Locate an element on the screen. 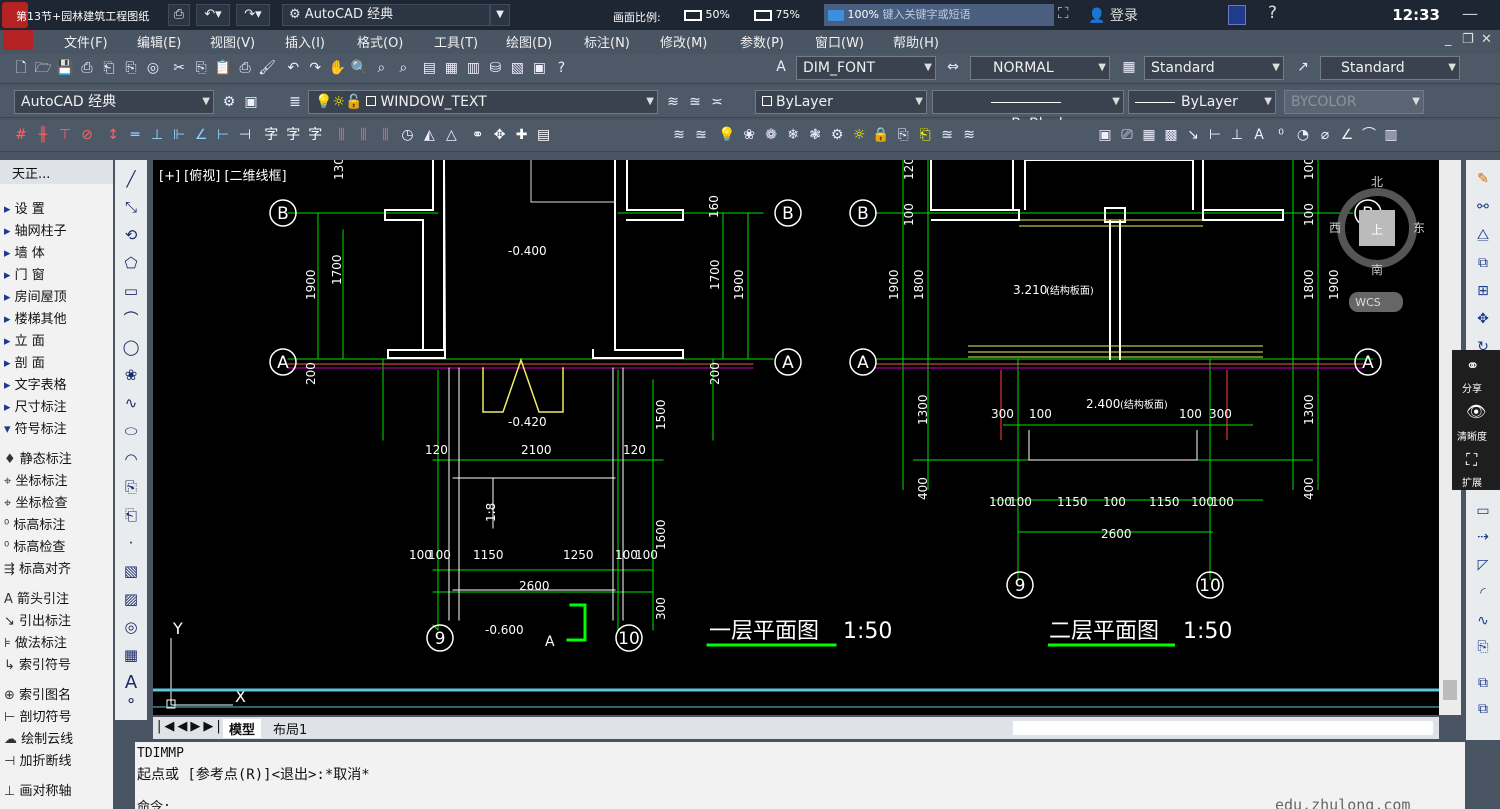 The width and height of the screenshot is (1500, 809). clip-icon: ⎚ is located at coordinates (1127, 135).